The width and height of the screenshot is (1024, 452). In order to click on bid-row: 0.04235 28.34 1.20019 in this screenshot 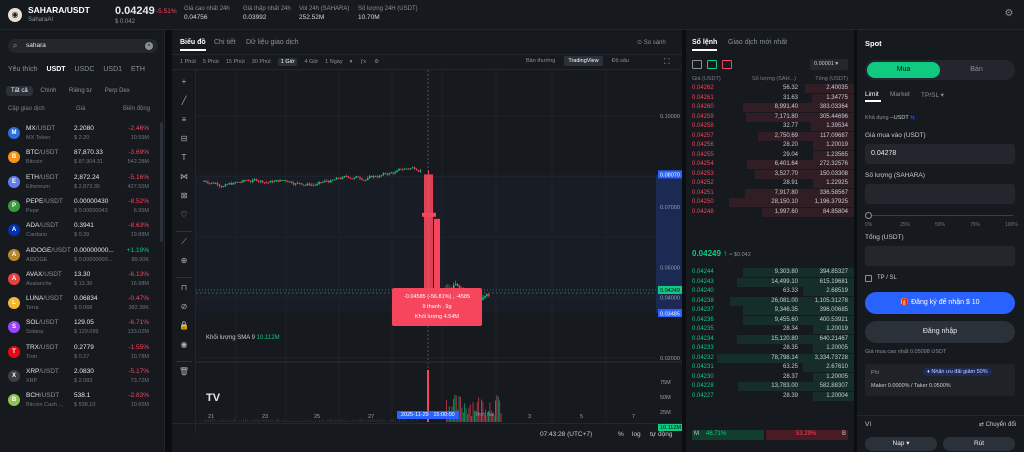, I will do `click(770, 330)`.